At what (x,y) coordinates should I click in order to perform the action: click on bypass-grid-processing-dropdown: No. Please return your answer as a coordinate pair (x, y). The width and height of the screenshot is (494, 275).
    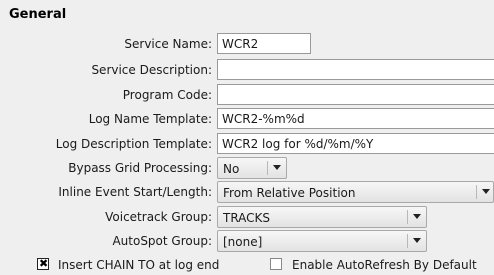
    Looking at the image, I should click on (252, 168).